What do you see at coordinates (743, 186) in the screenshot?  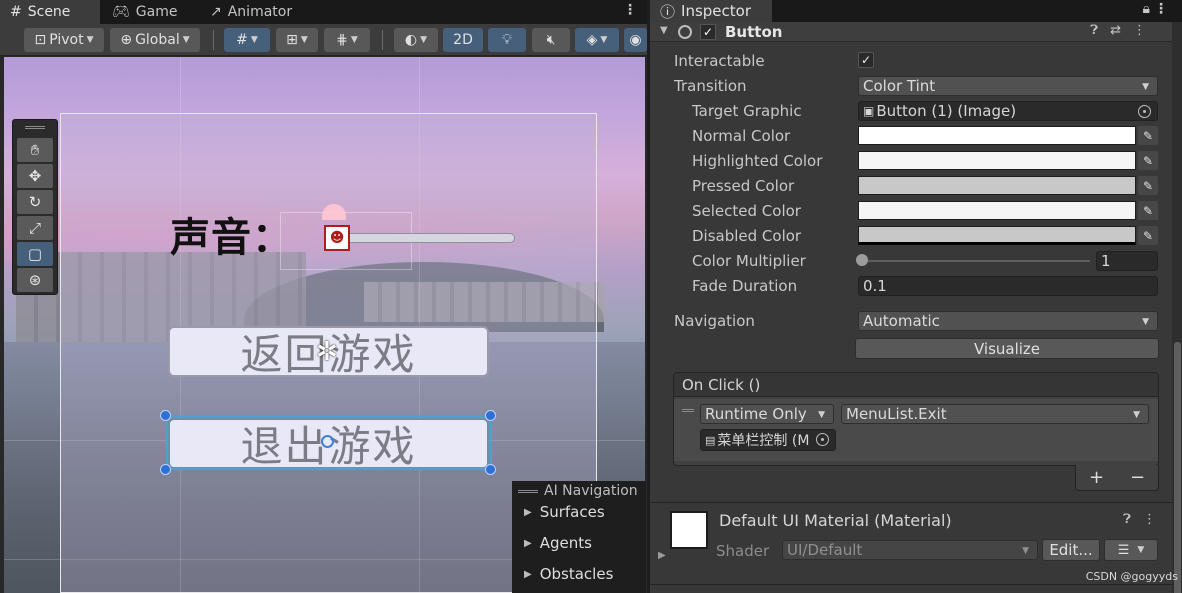 I see `pressed-color-label: Pressed Color` at bounding box center [743, 186].